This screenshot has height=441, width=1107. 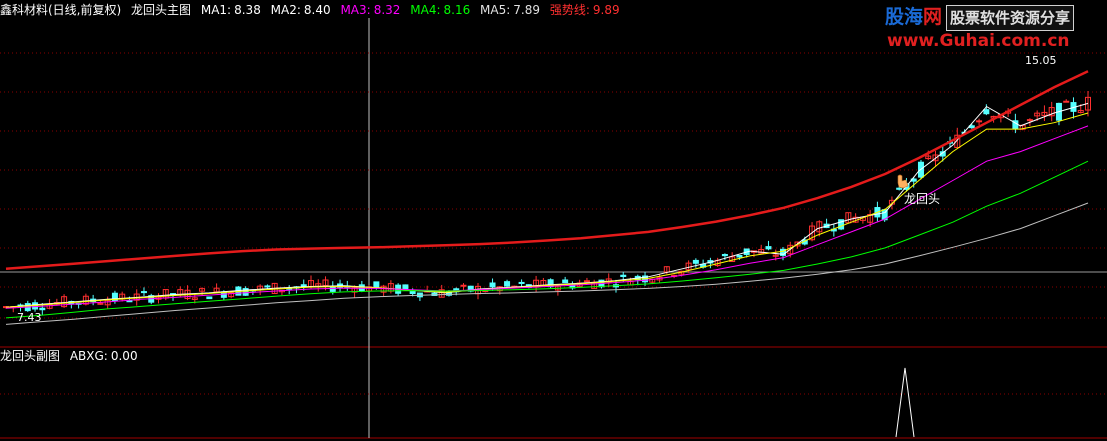 I want to click on ma1-value: 8.38, so click(x=247, y=10).